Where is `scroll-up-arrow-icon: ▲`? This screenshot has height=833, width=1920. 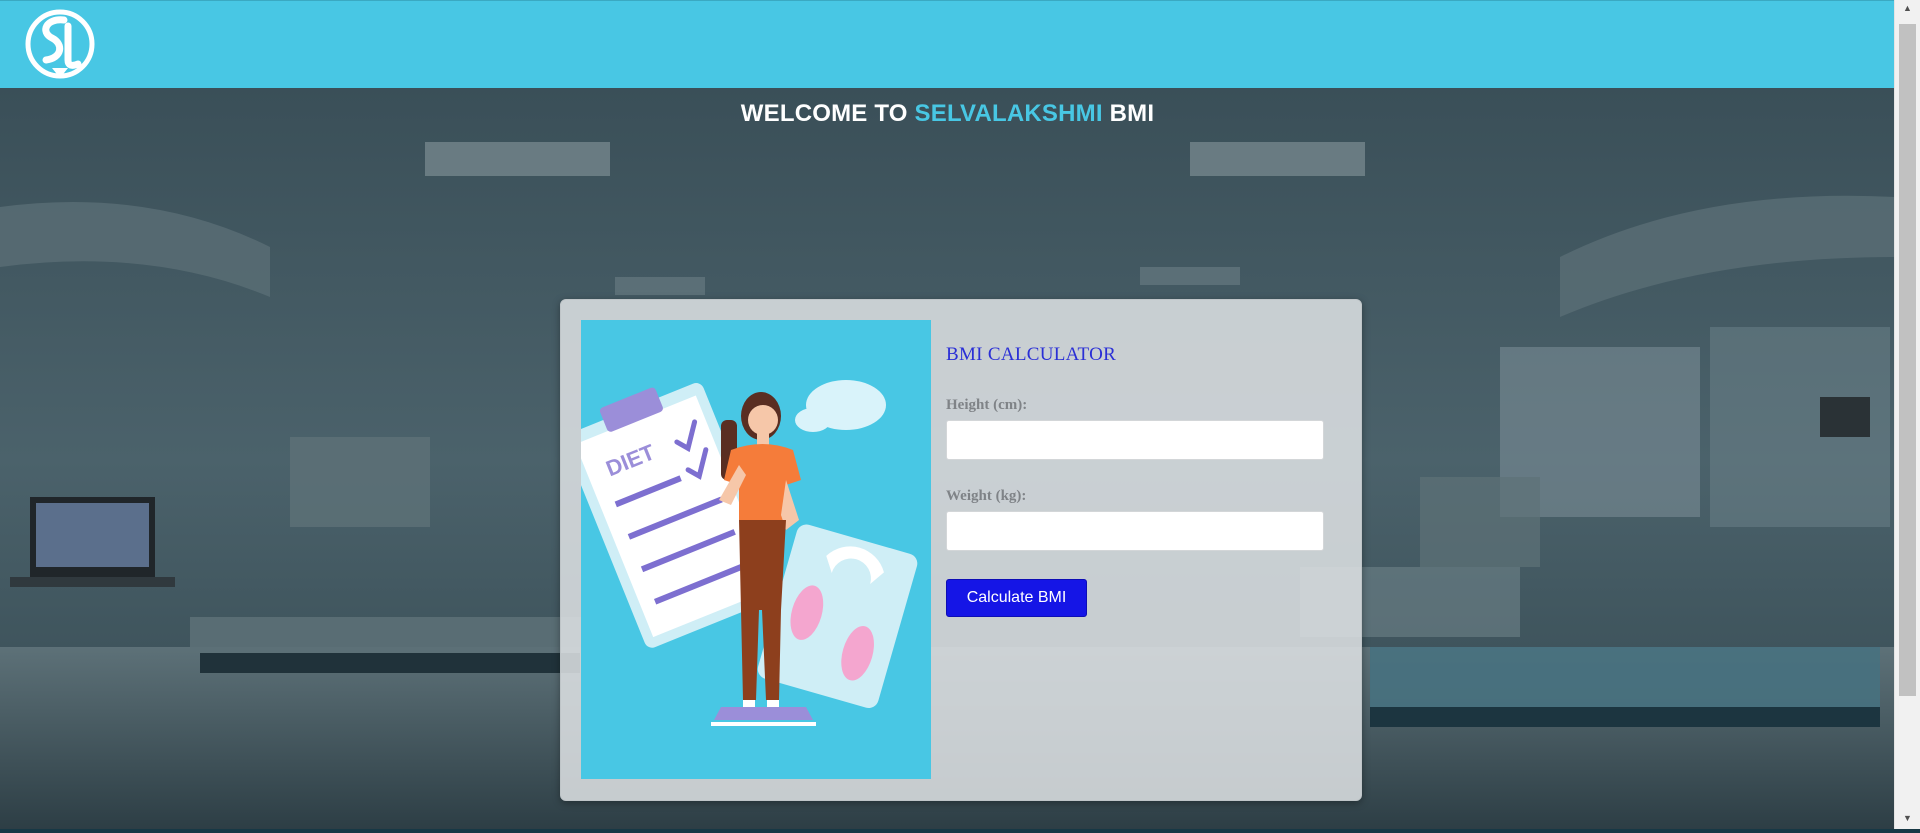
scroll-up-arrow-icon: ▲ is located at coordinates (1907, 8).